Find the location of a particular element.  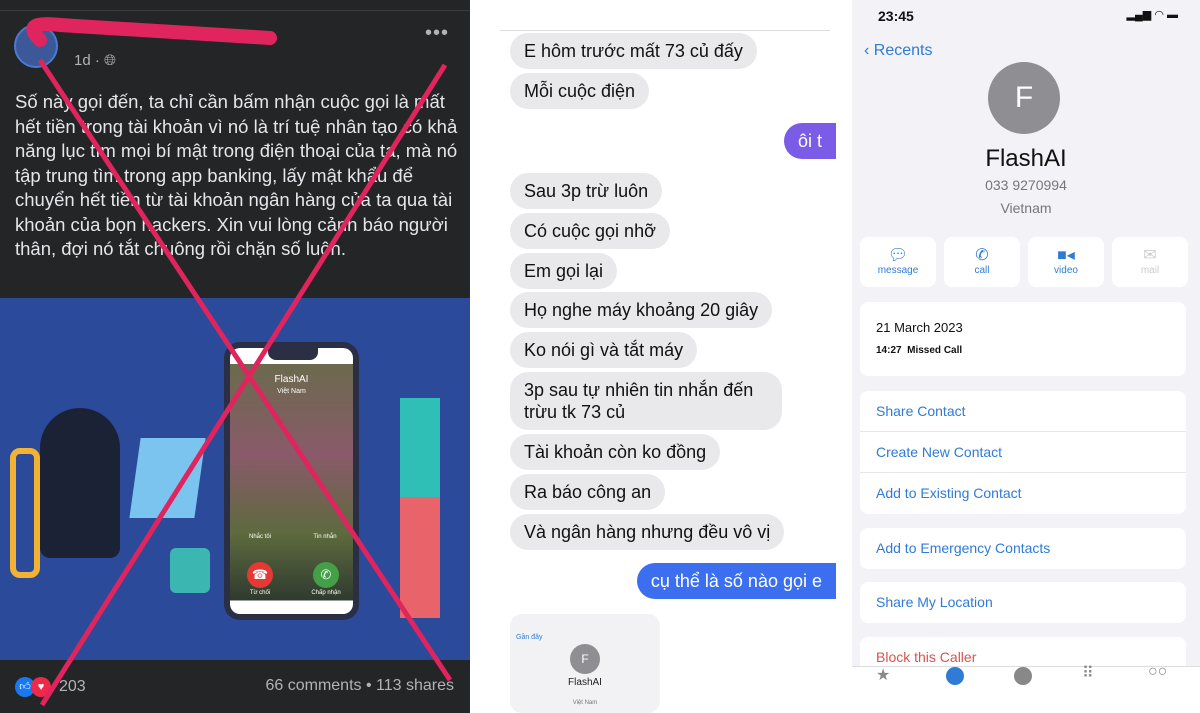

accept-button: ✆ is located at coordinates (326, 575).